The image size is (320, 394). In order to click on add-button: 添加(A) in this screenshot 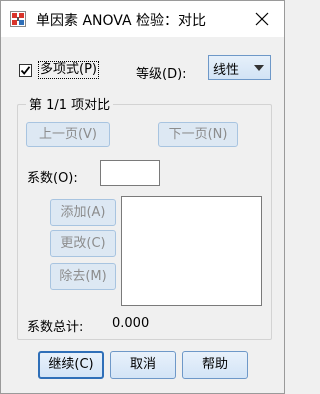, I will do `click(83, 212)`.